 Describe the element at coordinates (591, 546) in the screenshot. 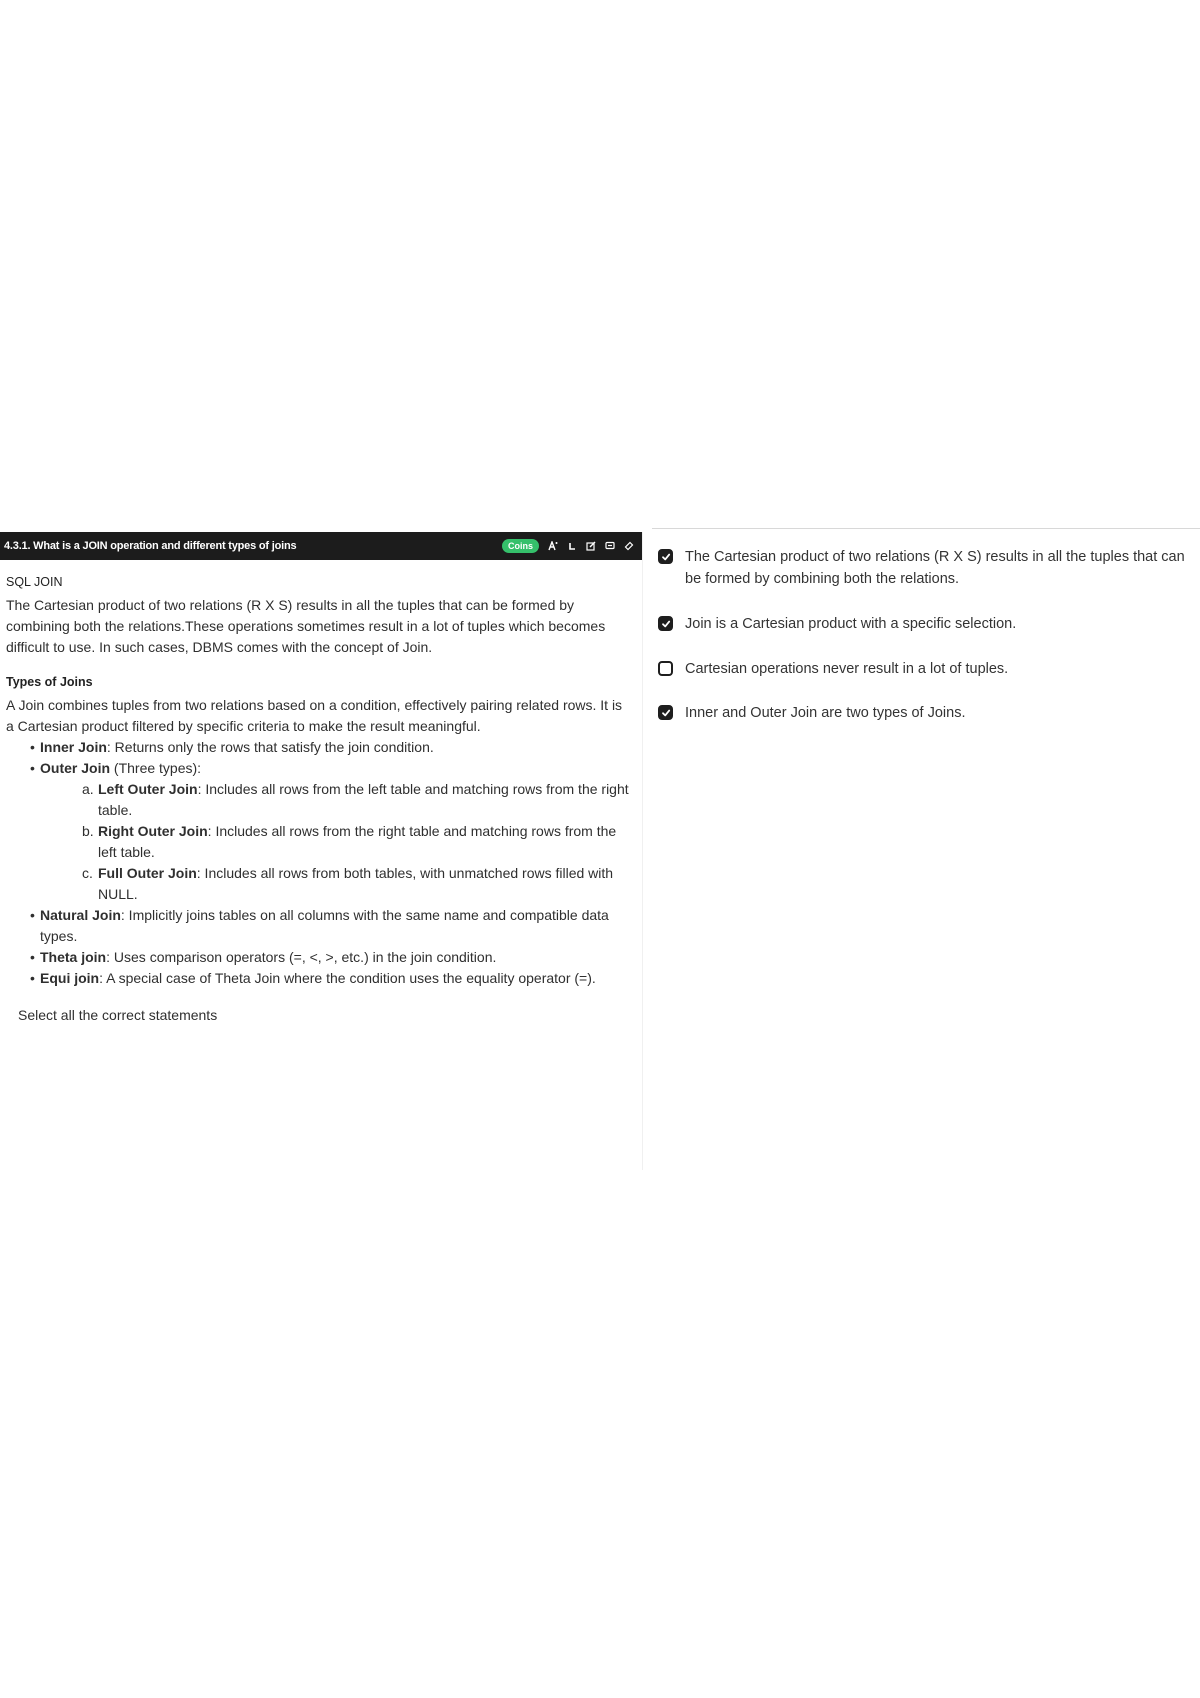

I see `edit-icon` at that location.